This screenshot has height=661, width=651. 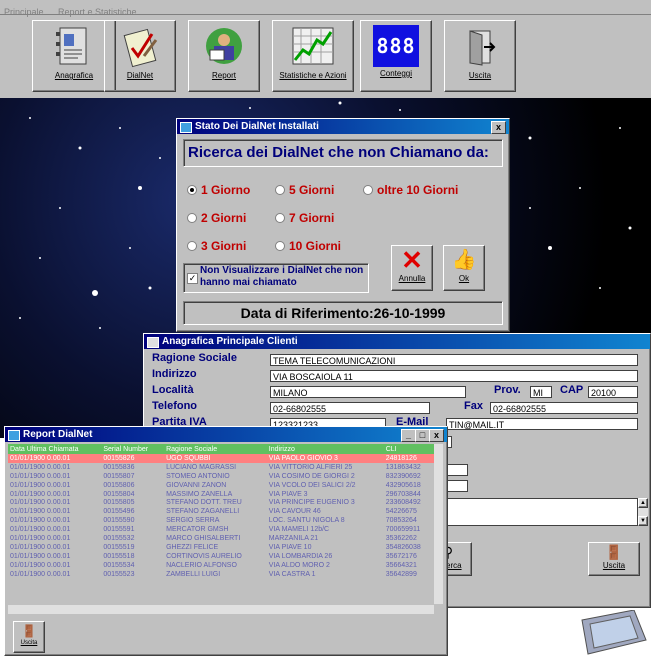 What do you see at coordinates (97, 12) in the screenshot?
I see `menu-report-statistiche: Report e Statistiche` at bounding box center [97, 12].